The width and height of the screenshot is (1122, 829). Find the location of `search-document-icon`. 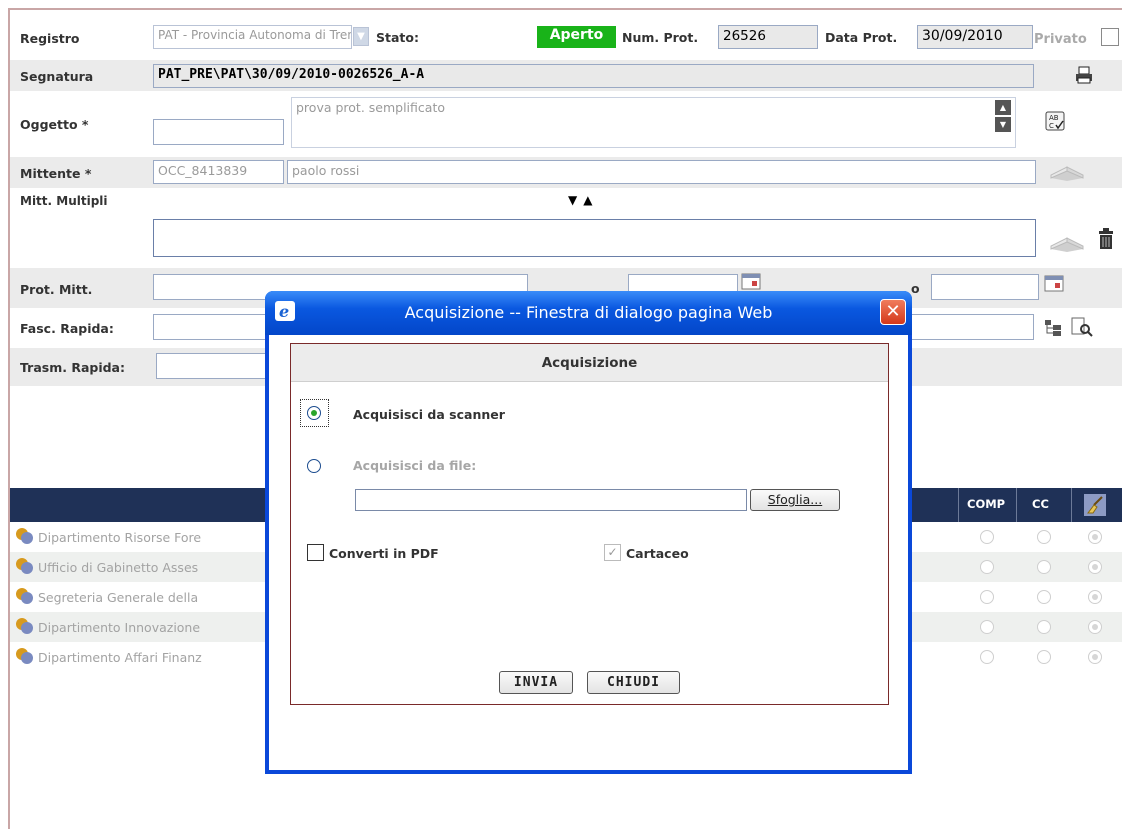

search-document-icon is located at coordinates (1082, 327).